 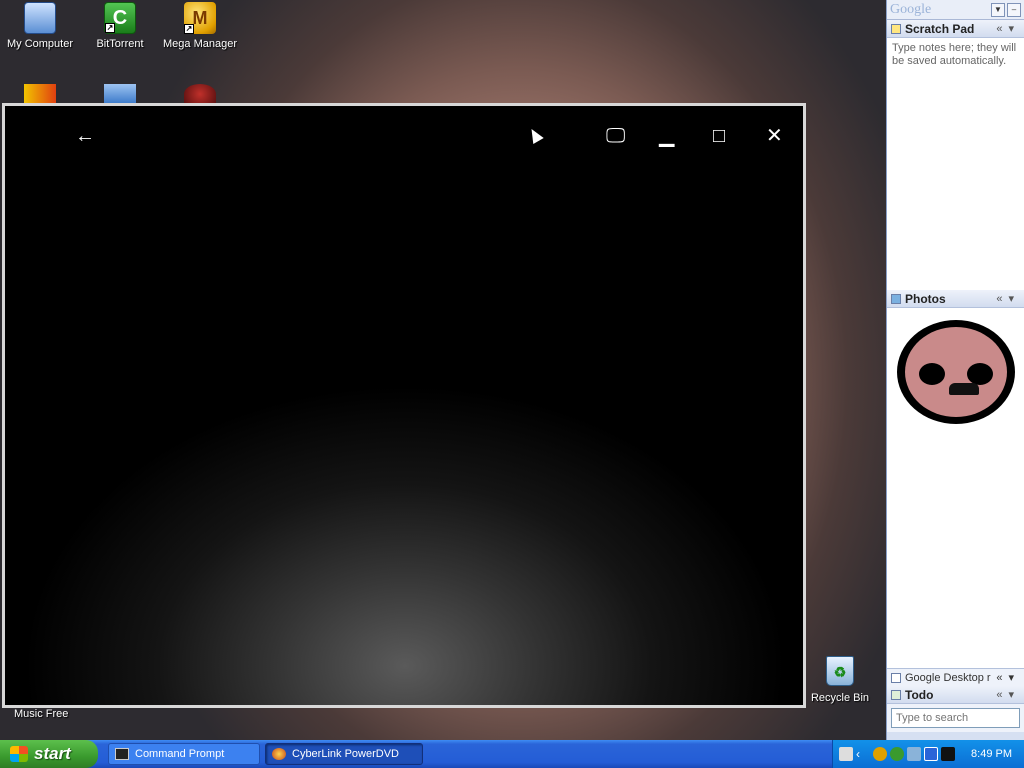 What do you see at coordinates (200, 18) in the screenshot?
I see `mega-icon: M ↗` at bounding box center [200, 18].